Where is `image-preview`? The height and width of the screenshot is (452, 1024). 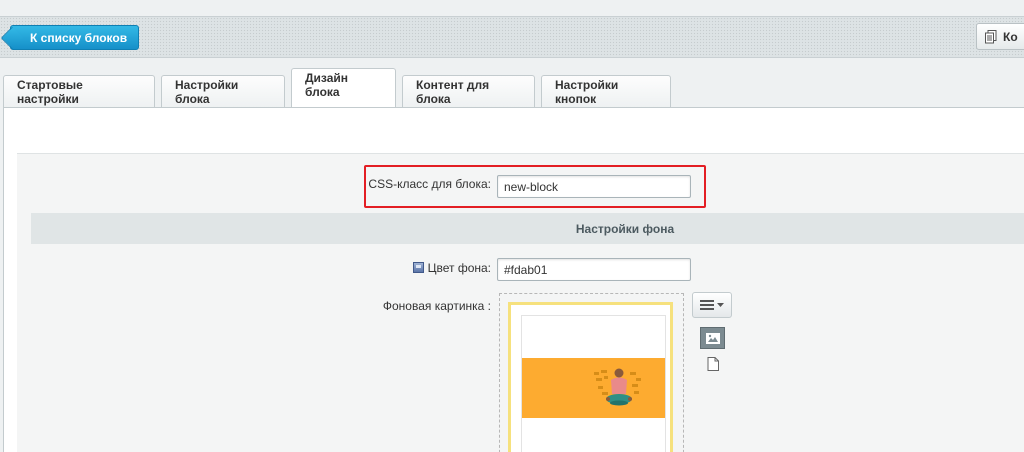
image-preview is located at coordinates (590, 377).